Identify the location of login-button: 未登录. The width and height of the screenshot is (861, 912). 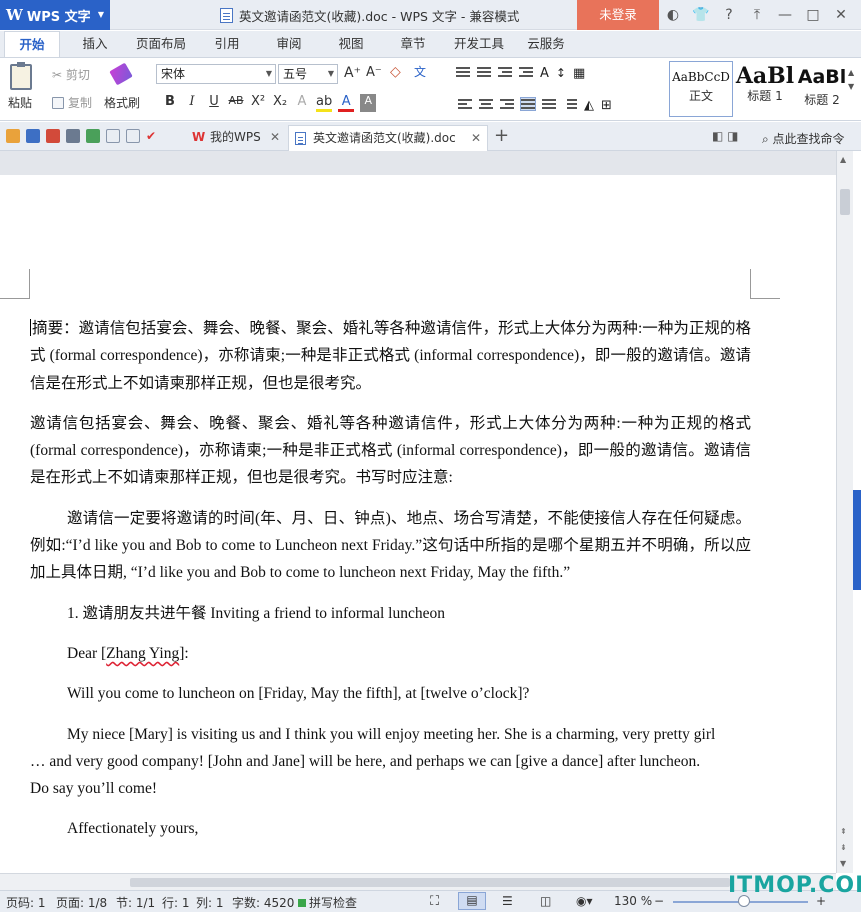
(618, 15).